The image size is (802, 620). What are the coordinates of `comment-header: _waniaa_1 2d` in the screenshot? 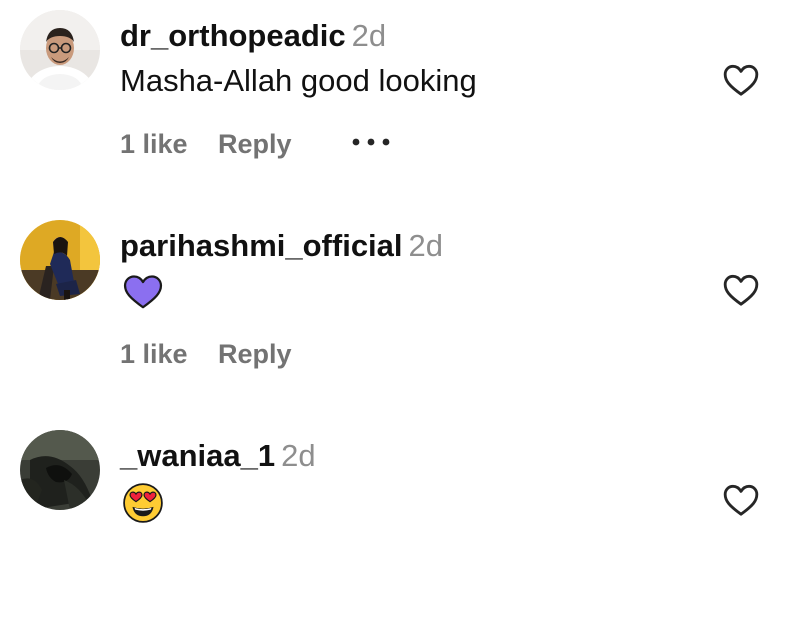 It's located at (218, 456).